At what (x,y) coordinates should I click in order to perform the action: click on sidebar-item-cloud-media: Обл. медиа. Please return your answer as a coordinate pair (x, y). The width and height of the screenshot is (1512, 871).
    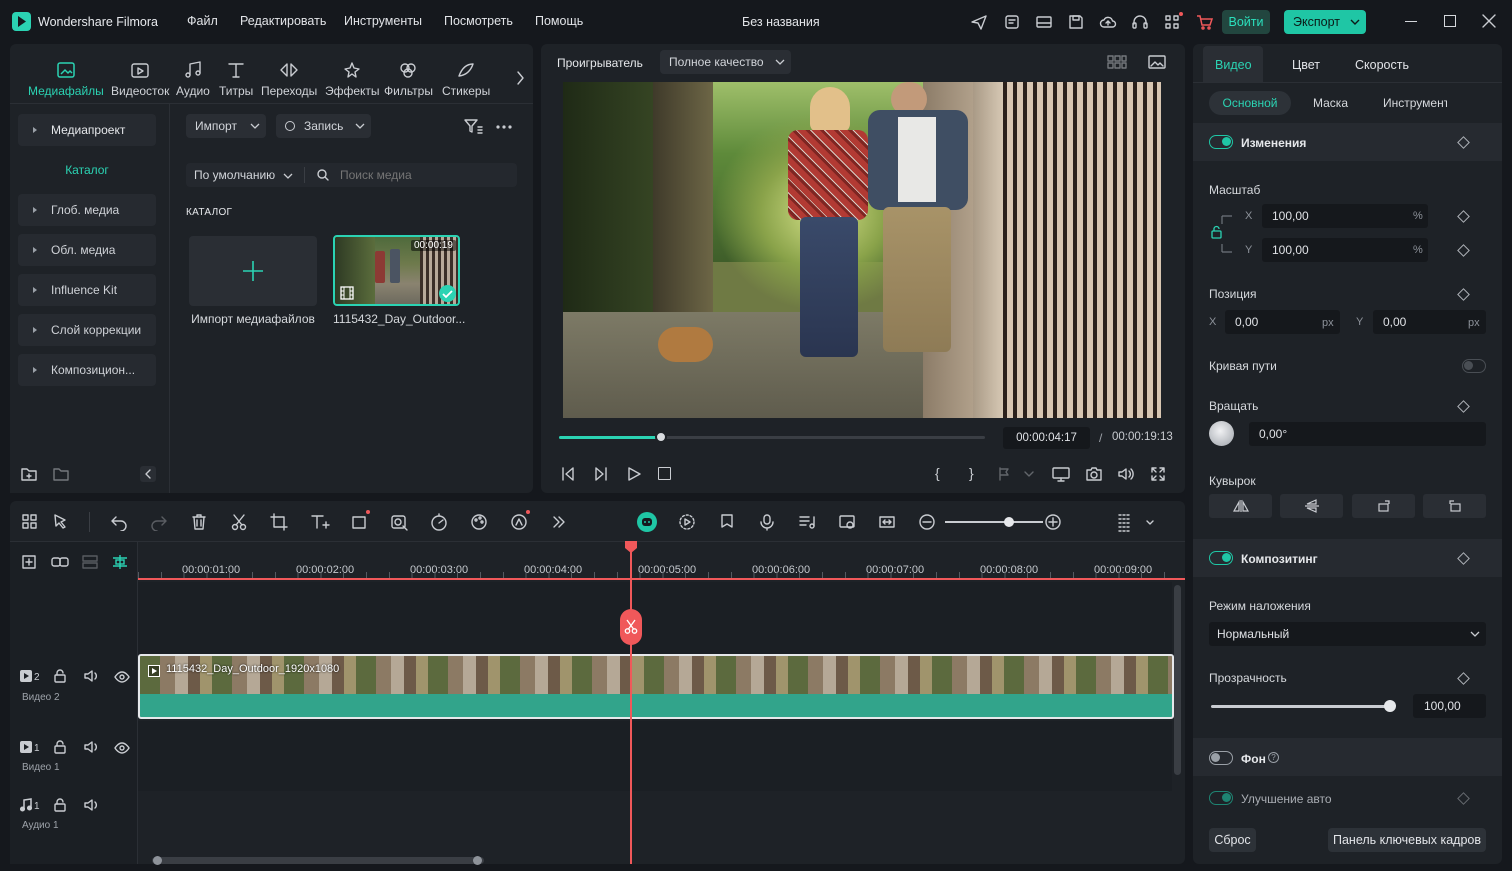
    Looking at the image, I should click on (87, 250).